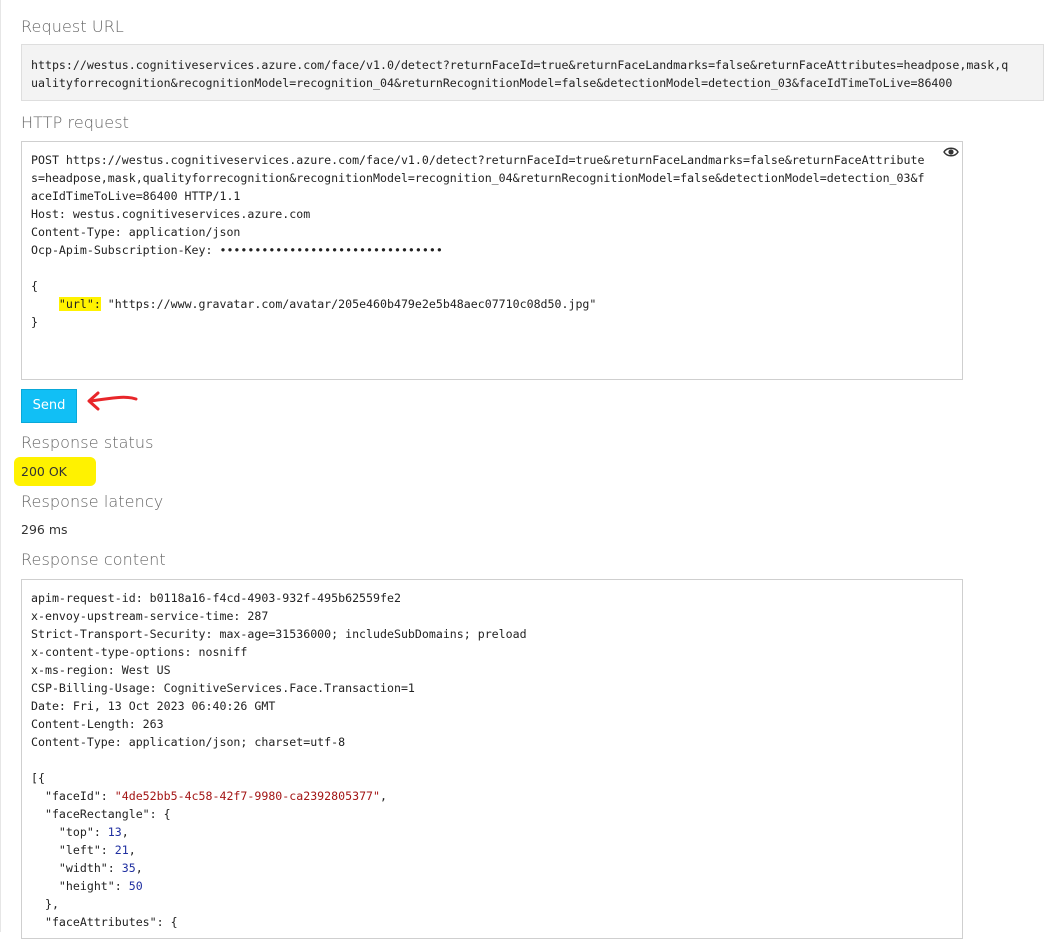  Describe the element at coordinates (101, 670) in the screenshot. I see `header-line: x-ms-region: West US` at that location.